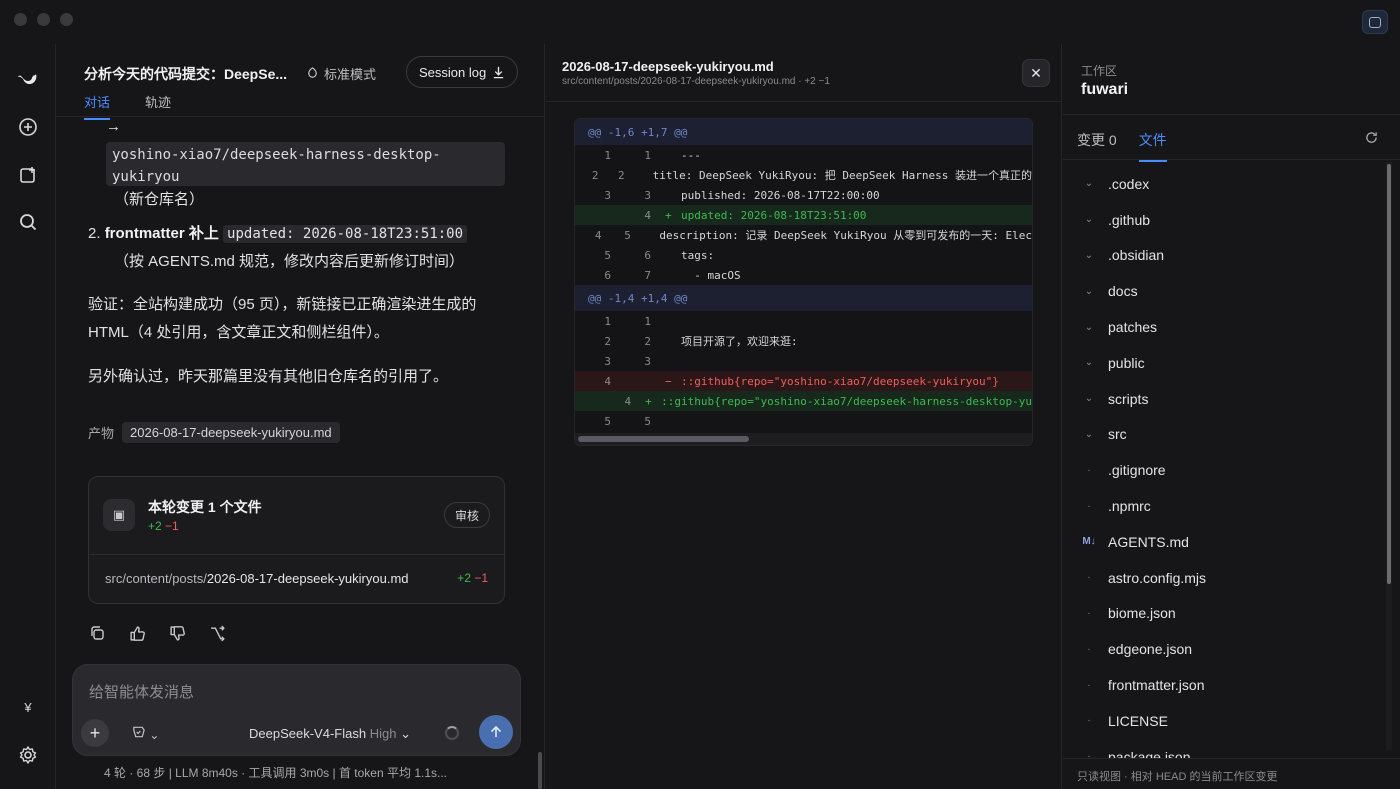 The height and width of the screenshot is (789, 1400). What do you see at coordinates (94, 233) in the screenshot?
I see `list-number: 2.` at bounding box center [94, 233].